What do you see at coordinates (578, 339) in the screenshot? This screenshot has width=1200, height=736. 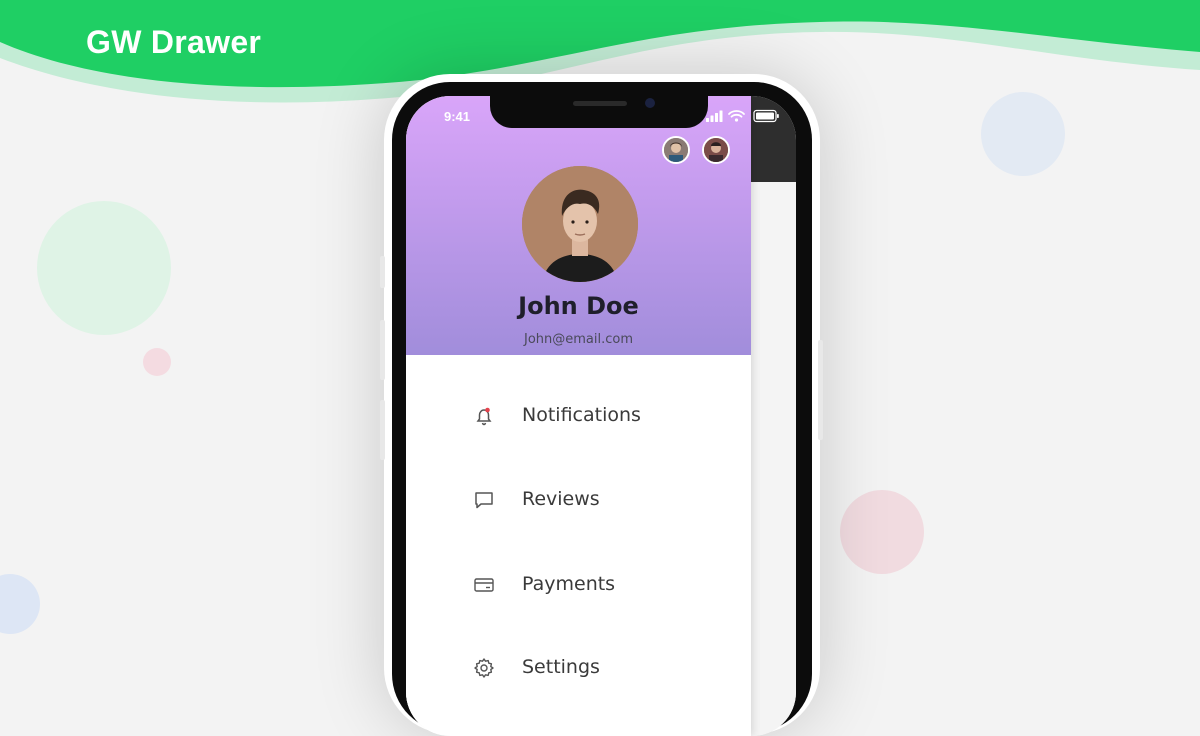 I see `profile-email: John@email.com` at bounding box center [578, 339].